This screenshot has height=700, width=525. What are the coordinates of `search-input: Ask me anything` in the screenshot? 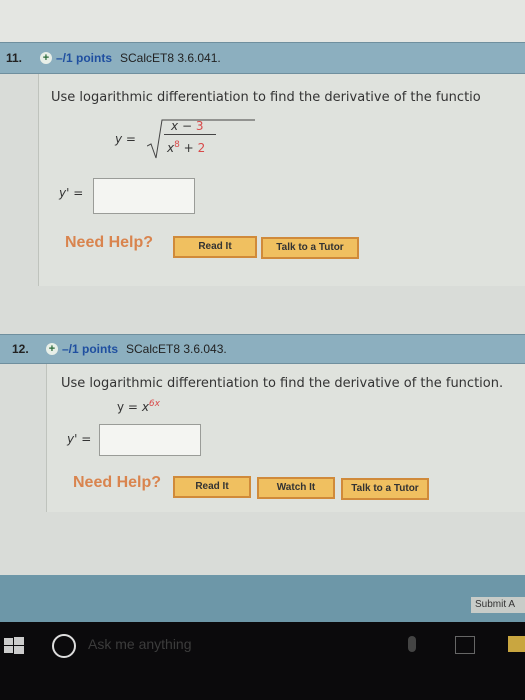 It's located at (140, 644).